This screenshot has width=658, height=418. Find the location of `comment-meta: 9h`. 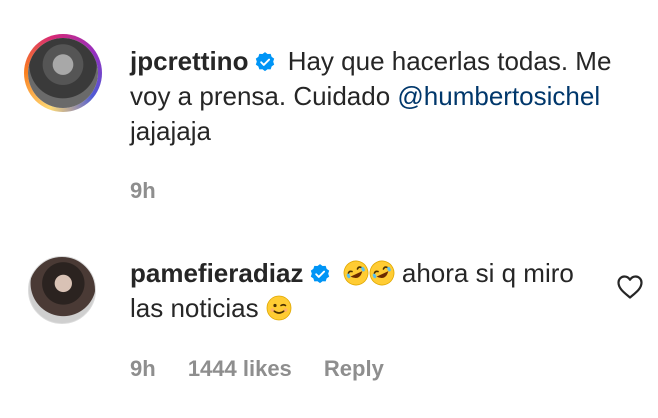

comment-meta: 9h is located at coordinates (156, 191).